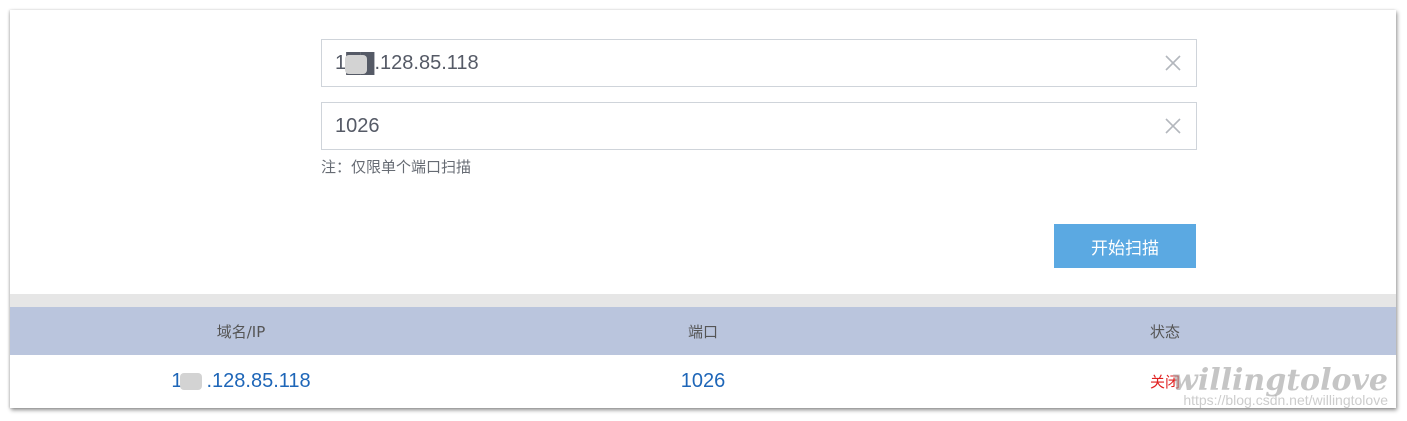 This screenshot has width=1407, height=421. Describe the element at coordinates (258, 381) in the screenshot. I see `host-suffix: .128.85.118` at that location.